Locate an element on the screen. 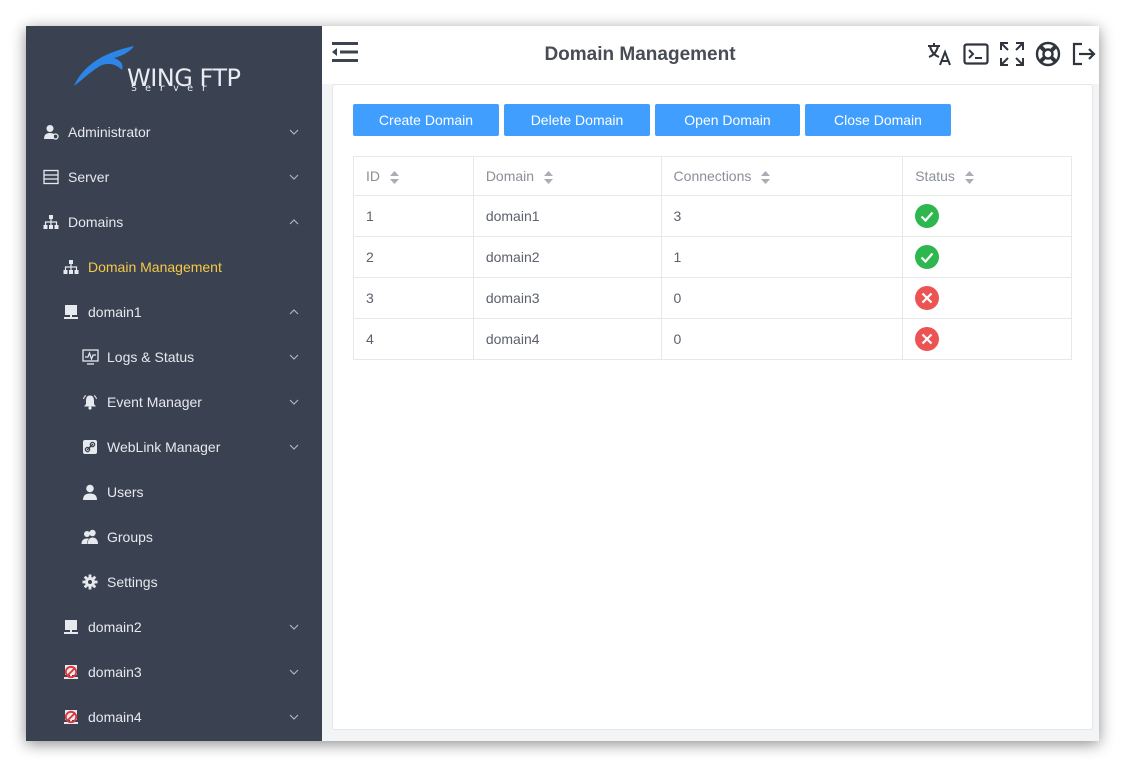 Image resolution: width=1125 pixels, height=767 pixels. cell-connections: 1 is located at coordinates (782, 257).